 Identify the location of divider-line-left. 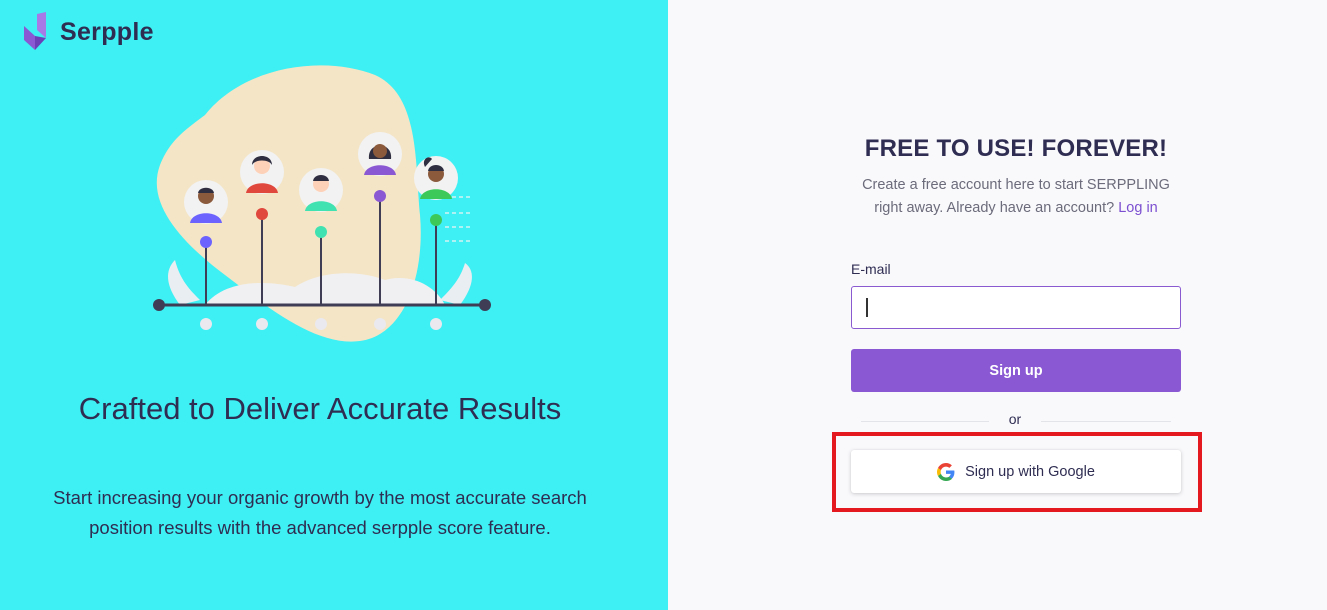
(925, 421).